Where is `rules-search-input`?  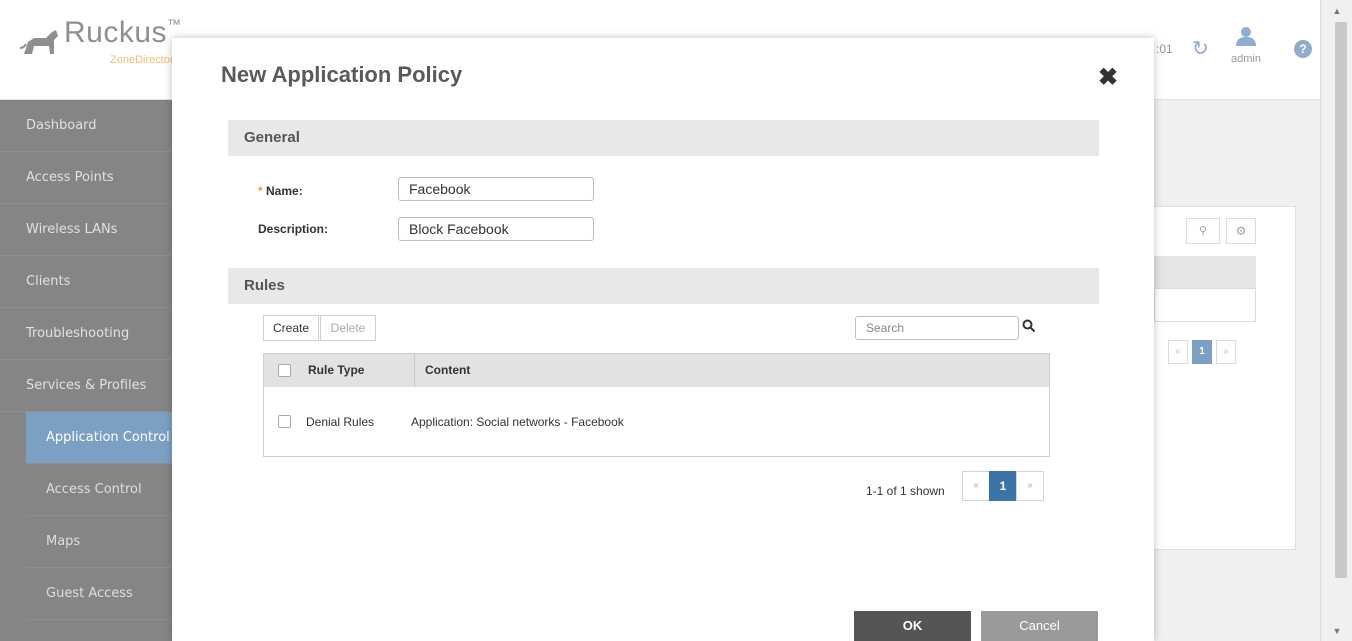 rules-search-input is located at coordinates (937, 328).